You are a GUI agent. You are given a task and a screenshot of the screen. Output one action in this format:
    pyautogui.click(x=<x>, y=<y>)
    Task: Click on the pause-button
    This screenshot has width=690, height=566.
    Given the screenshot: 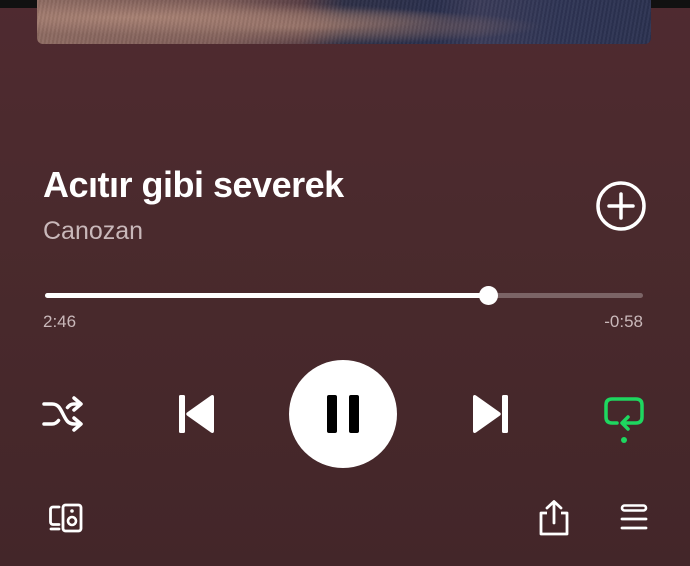 What is the action you would take?
    pyautogui.click(x=343, y=414)
    